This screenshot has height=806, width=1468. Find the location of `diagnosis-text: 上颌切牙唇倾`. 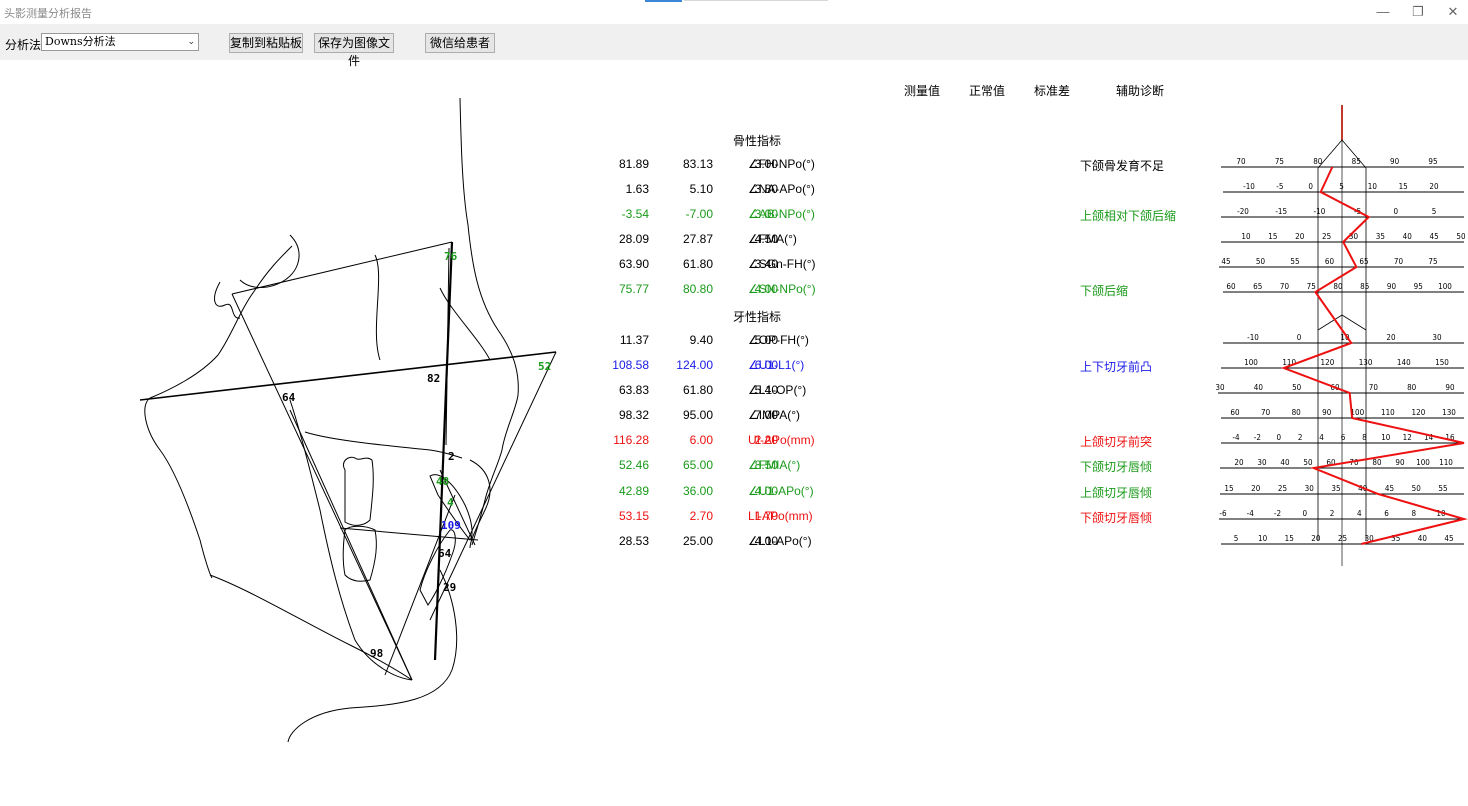

diagnosis-text: 上颌切牙唇倾 is located at coordinates (1116, 493).